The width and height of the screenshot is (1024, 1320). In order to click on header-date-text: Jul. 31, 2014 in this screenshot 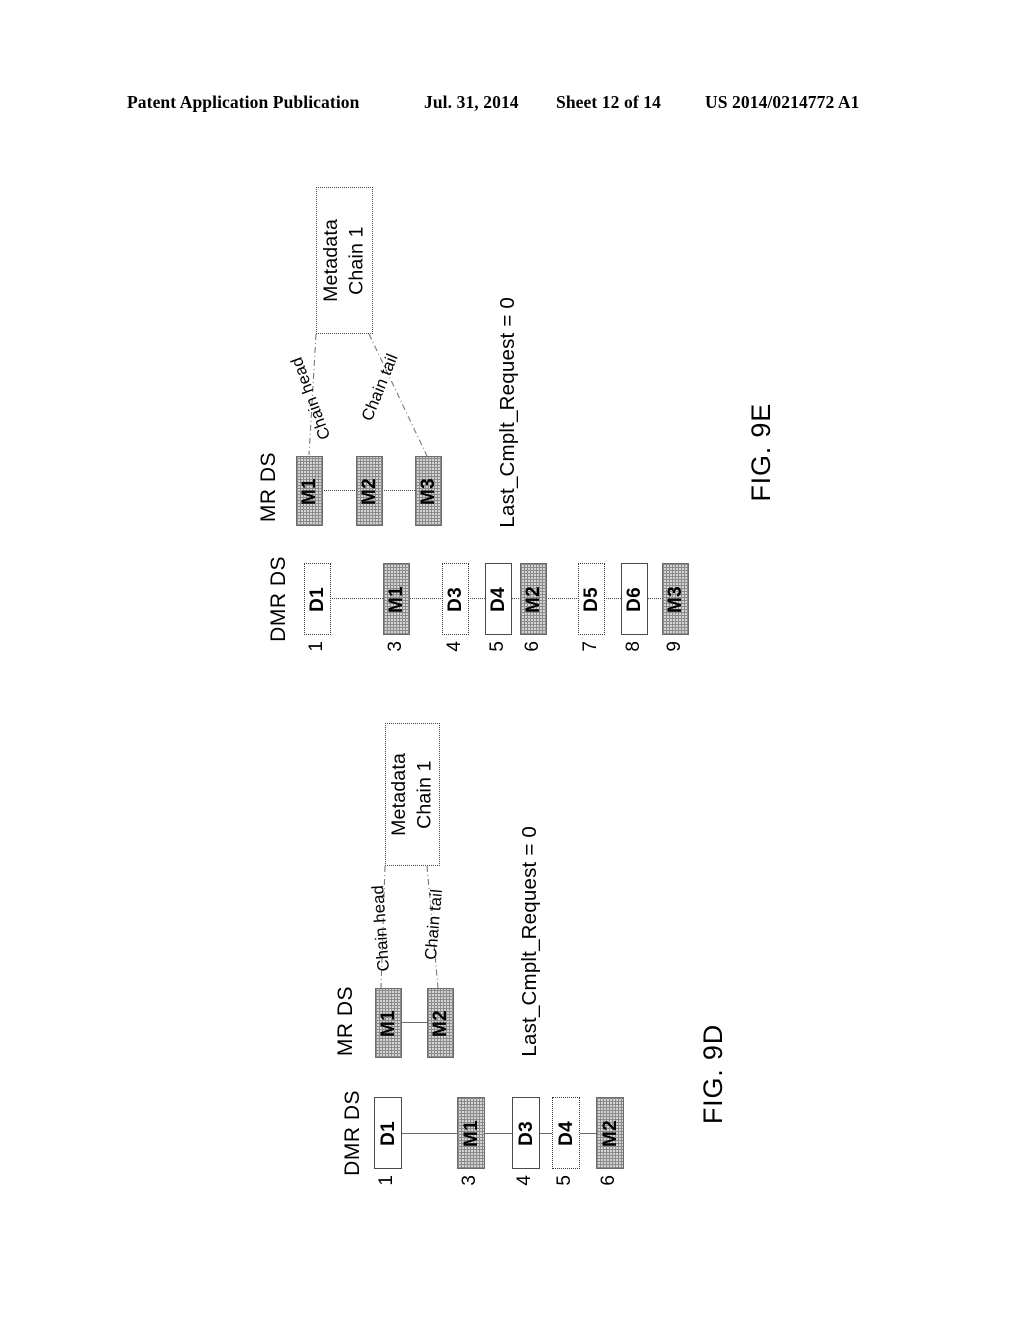, I will do `click(471, 101)`.